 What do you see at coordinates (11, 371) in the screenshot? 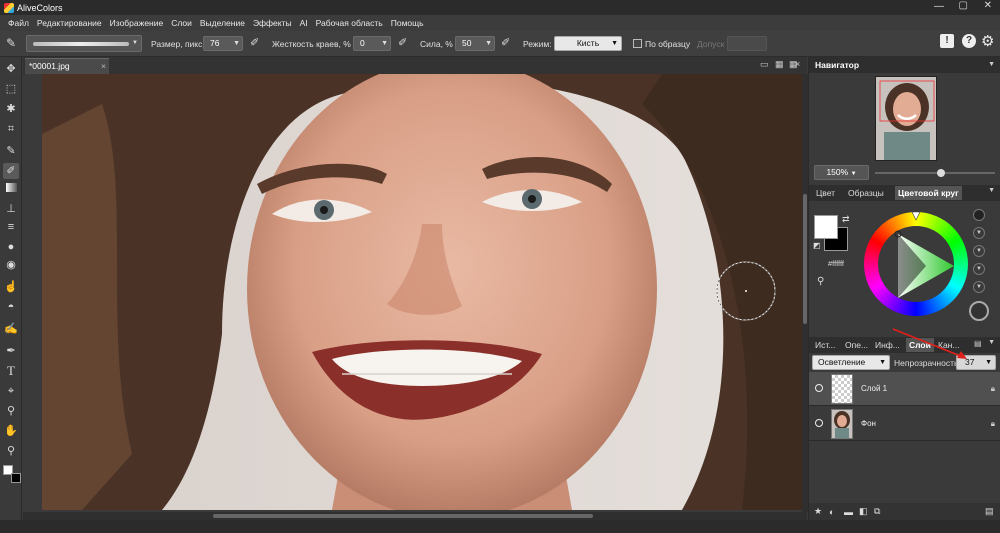
I see `text-tool-icon: T` at bounding box center [11, 371].